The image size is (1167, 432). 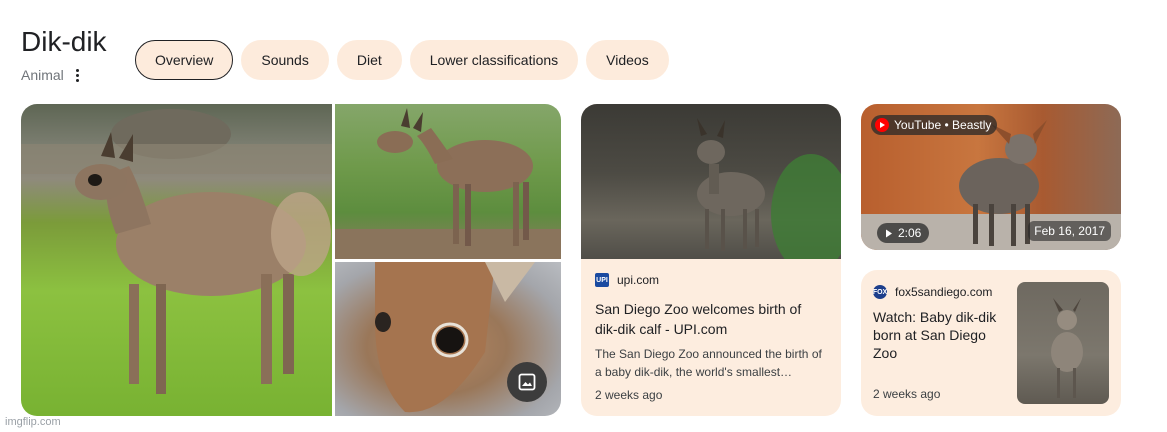 What do you see at coordinates (1067, 348) in the screenshot?
I see `baby-dik-dik-illustration` at bounding box center [1067, 348].